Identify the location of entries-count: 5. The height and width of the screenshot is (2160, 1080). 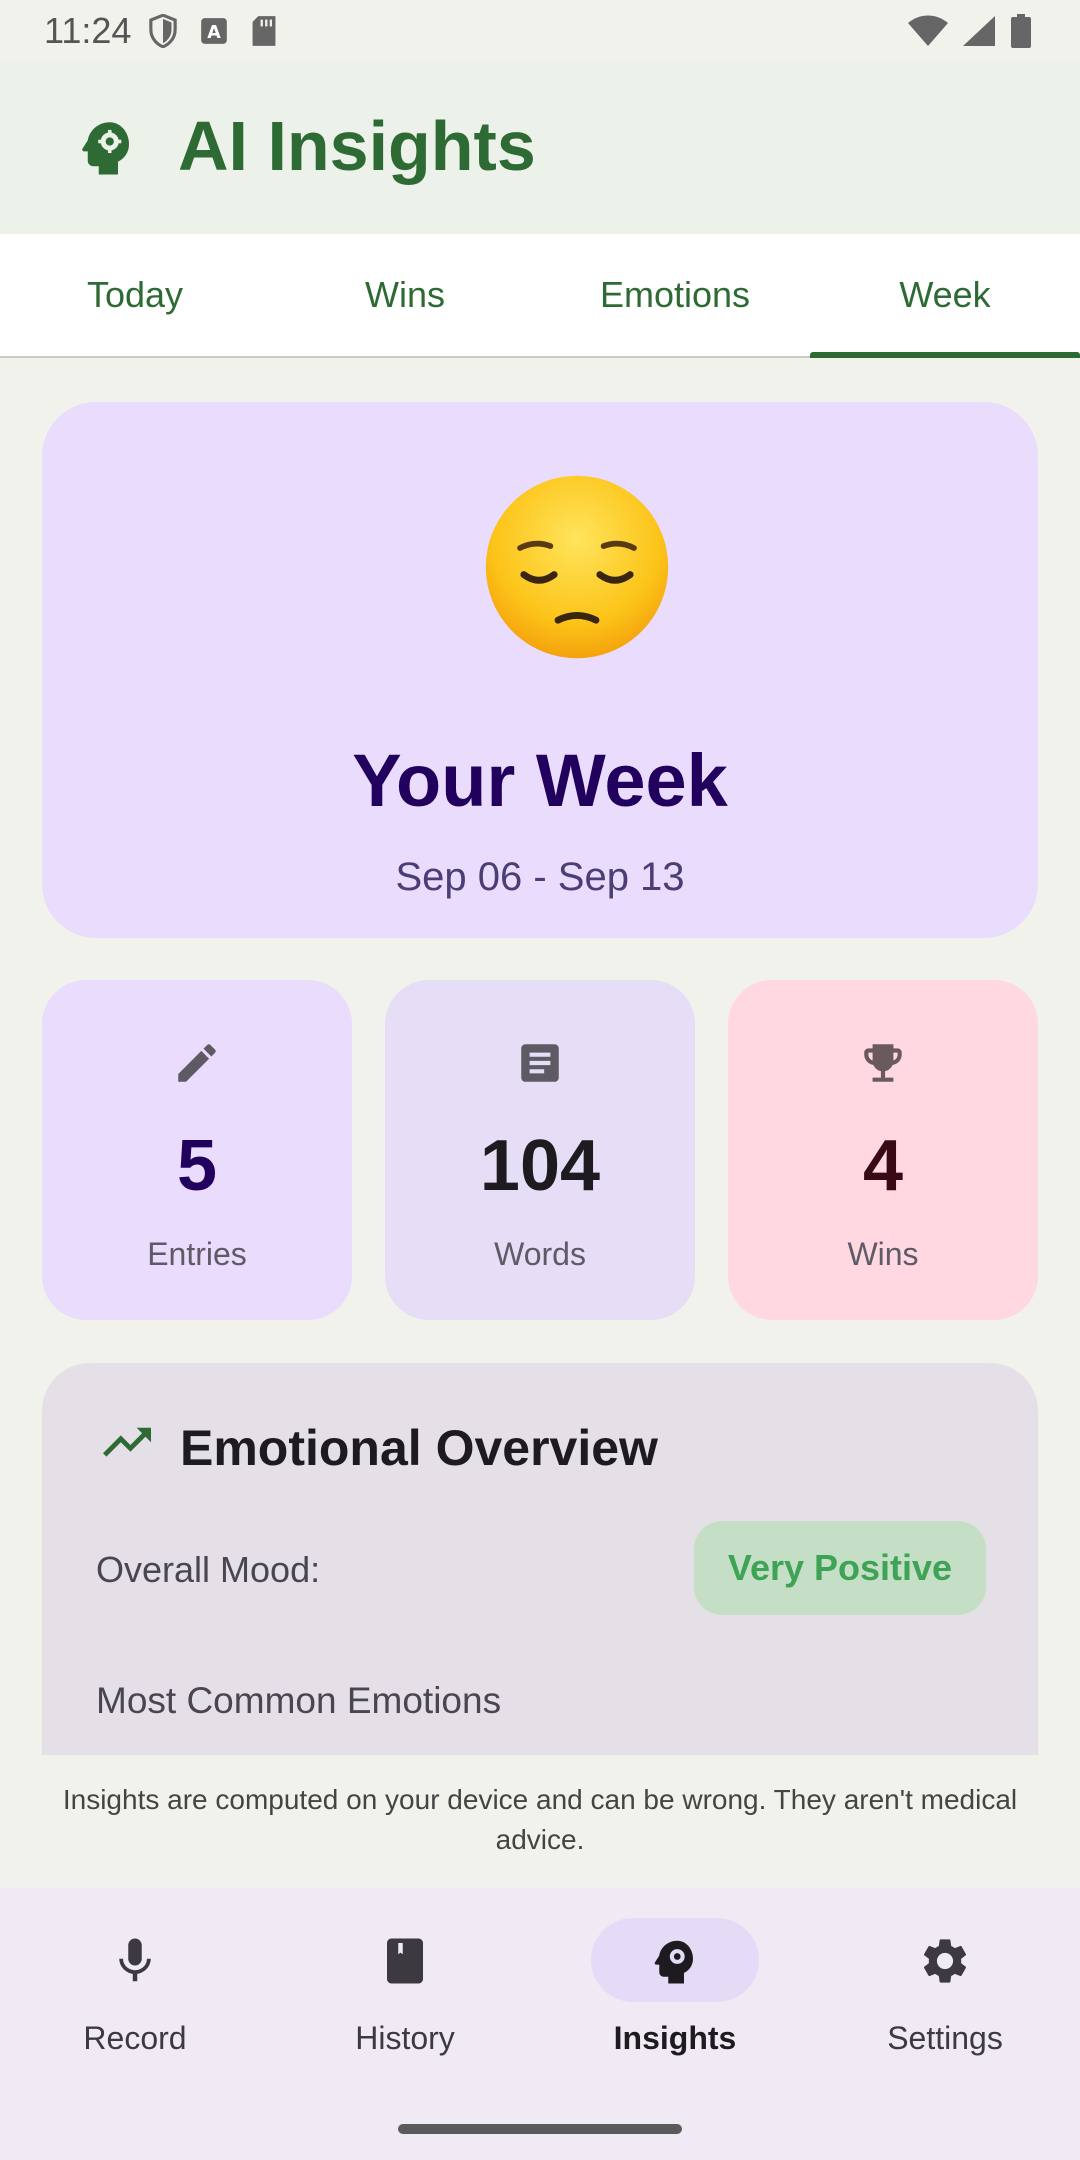
(197, 1166).